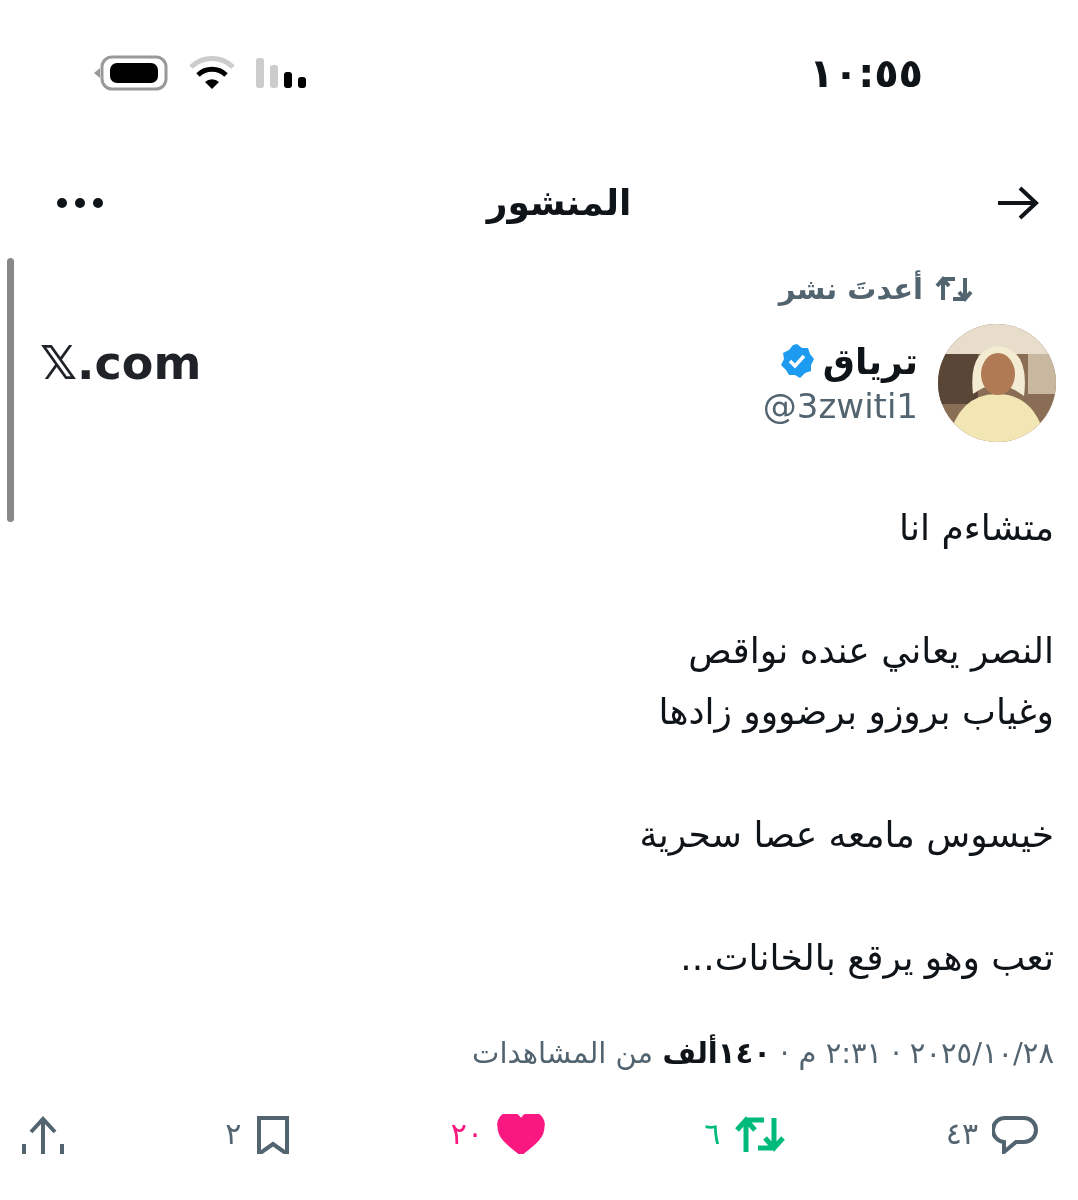  What do you see at coordinates (850, 289) in the screenshot?
I see `repost-label: أعدتَ نشر` at bounding box center [850, 289].